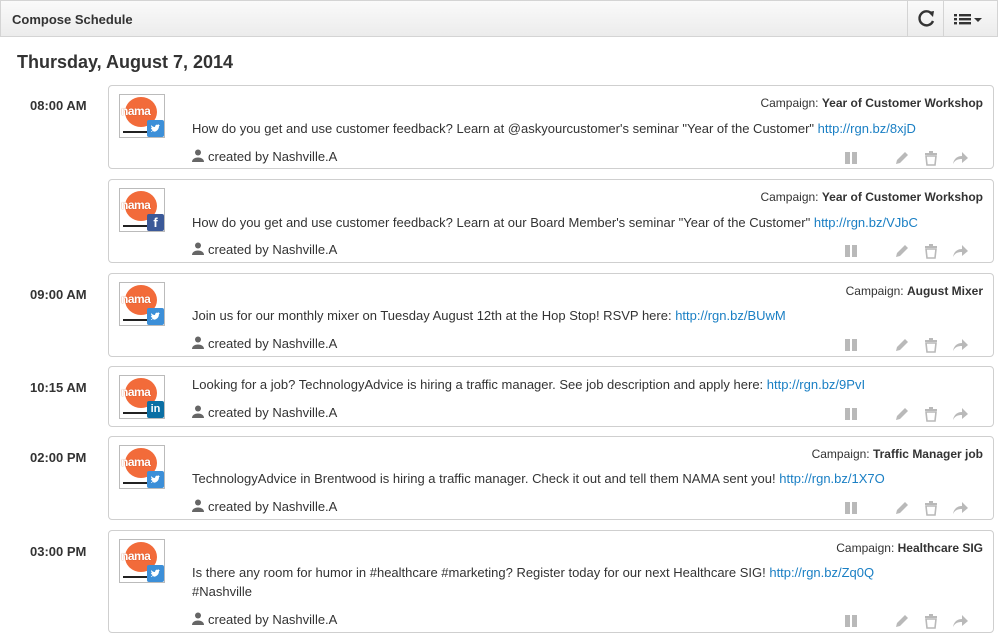 Image resolution: width=1000 pixels, height=640 pixels. I want to click on linkedin-icon: in, so click(155, 409).